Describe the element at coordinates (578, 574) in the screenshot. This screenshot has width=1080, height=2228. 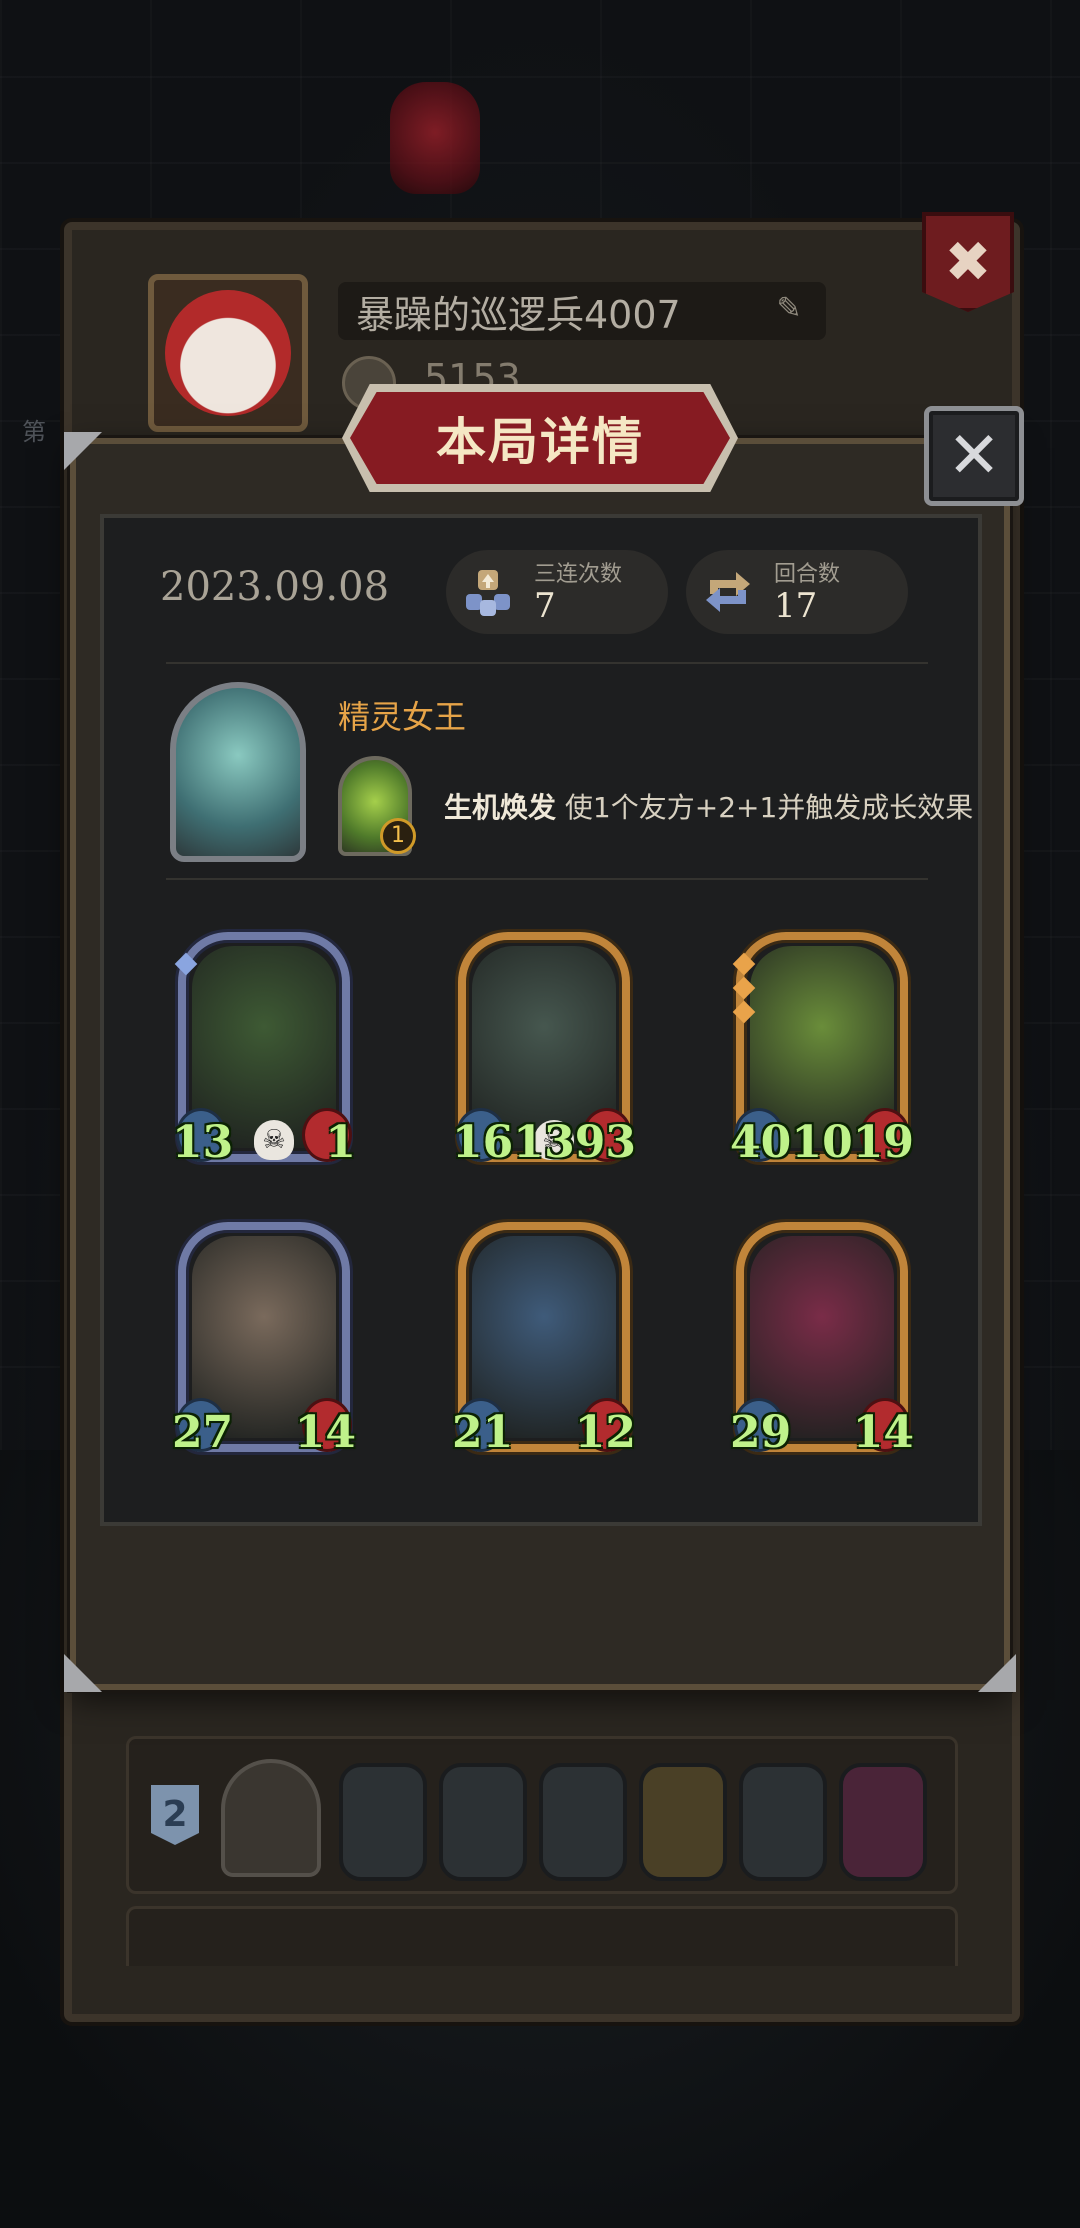
I see `triples-label: 三连次数` at that location.